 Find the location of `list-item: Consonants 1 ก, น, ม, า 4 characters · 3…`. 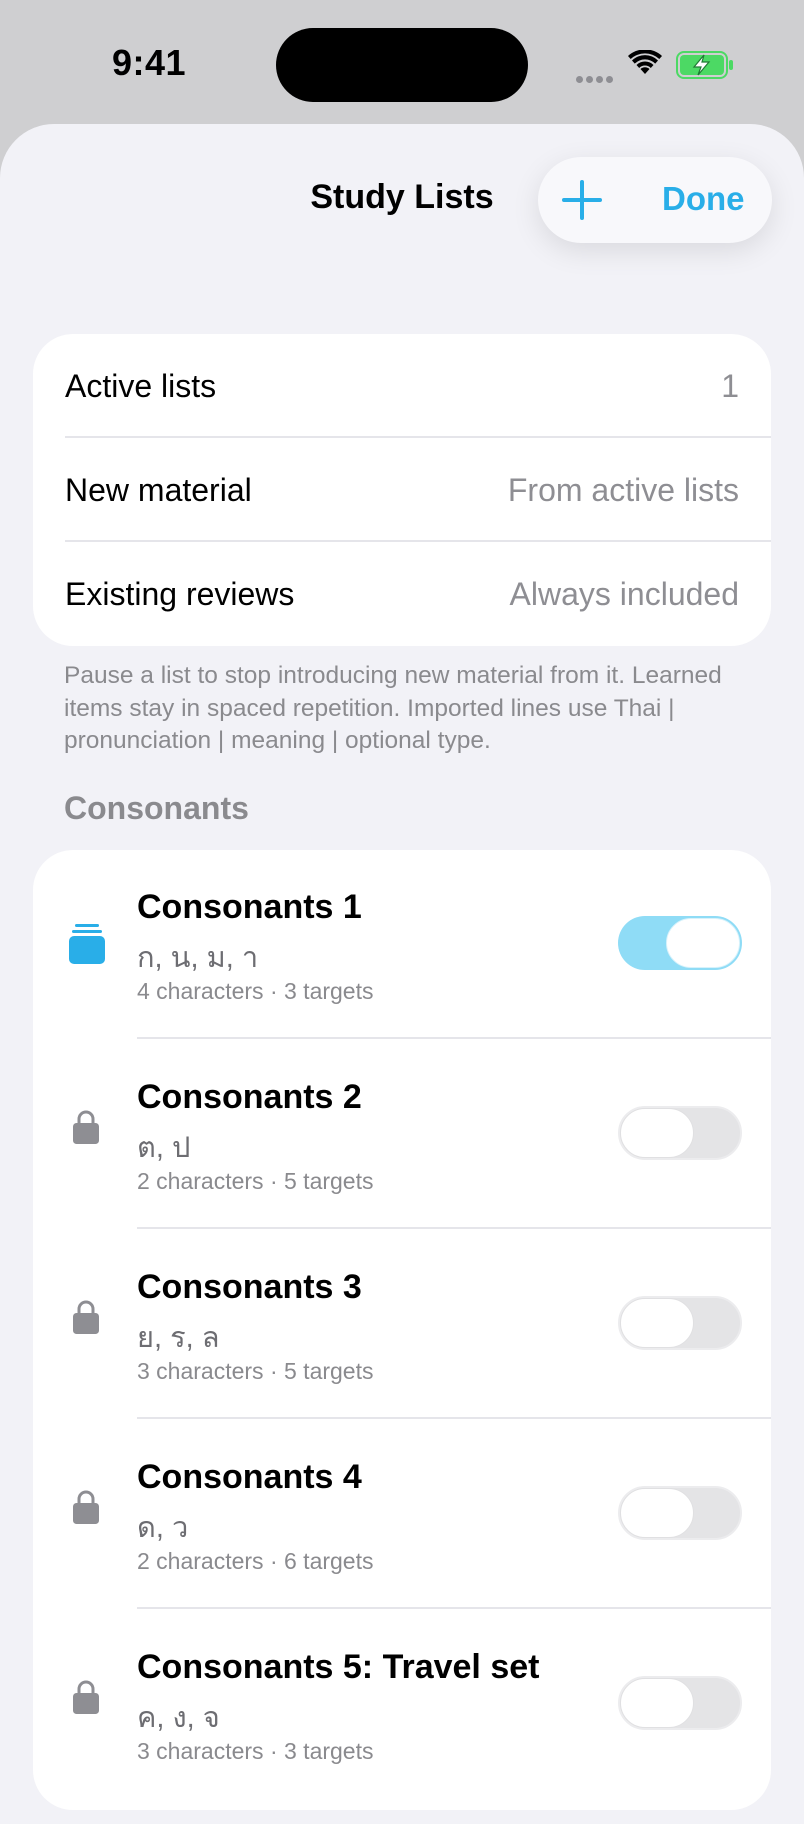

list-item: Consonants 1 ก, น, ม, า 4 characters · 3… is located at coordinates (402, 945).